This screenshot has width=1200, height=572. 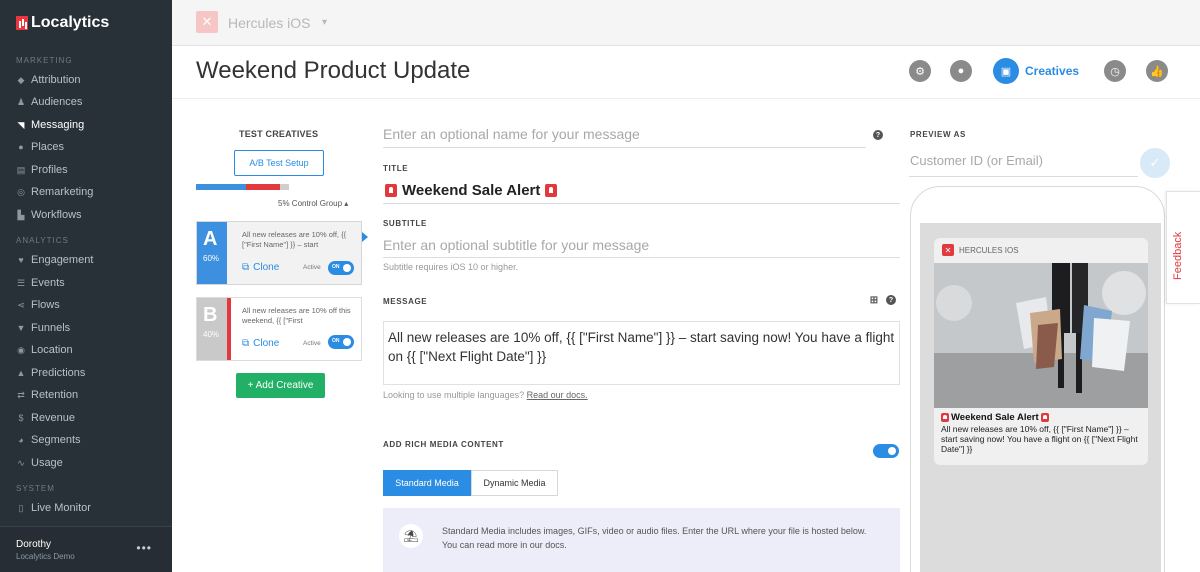 I want to click on sidebar-item-label: Location, so click(x=52, y=350).